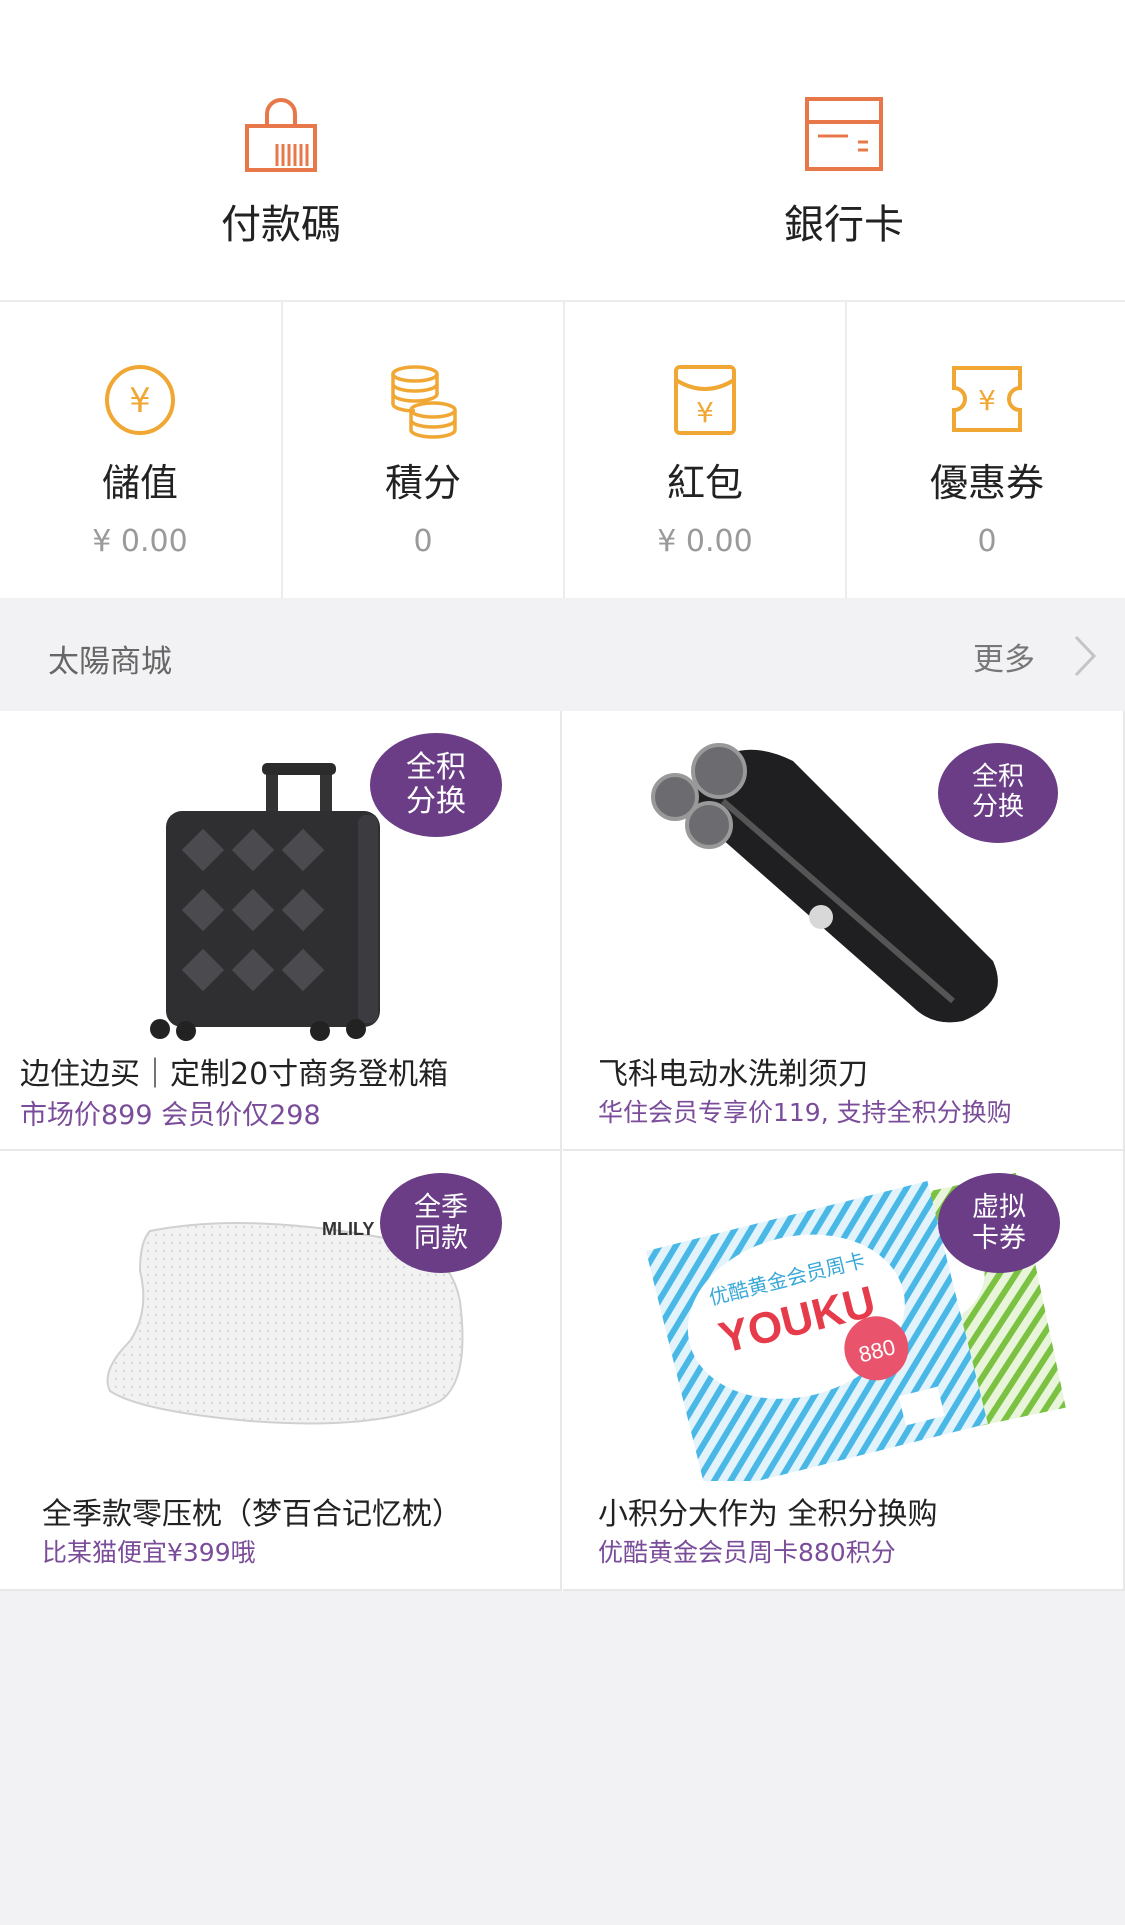 The height and width of the screenshot is (1925, 1125). Describe the element at coordinates (252, 1514) in the screenshot. I see `product-title: 全季款零压枕（梦百合记忆枕）` at that location.